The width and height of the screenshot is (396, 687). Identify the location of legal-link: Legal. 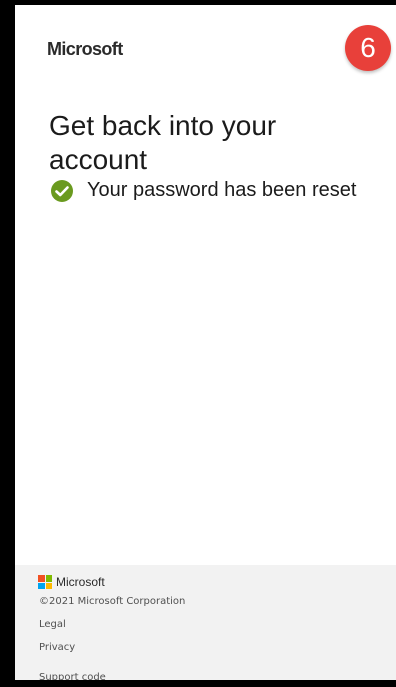
(52, 624).